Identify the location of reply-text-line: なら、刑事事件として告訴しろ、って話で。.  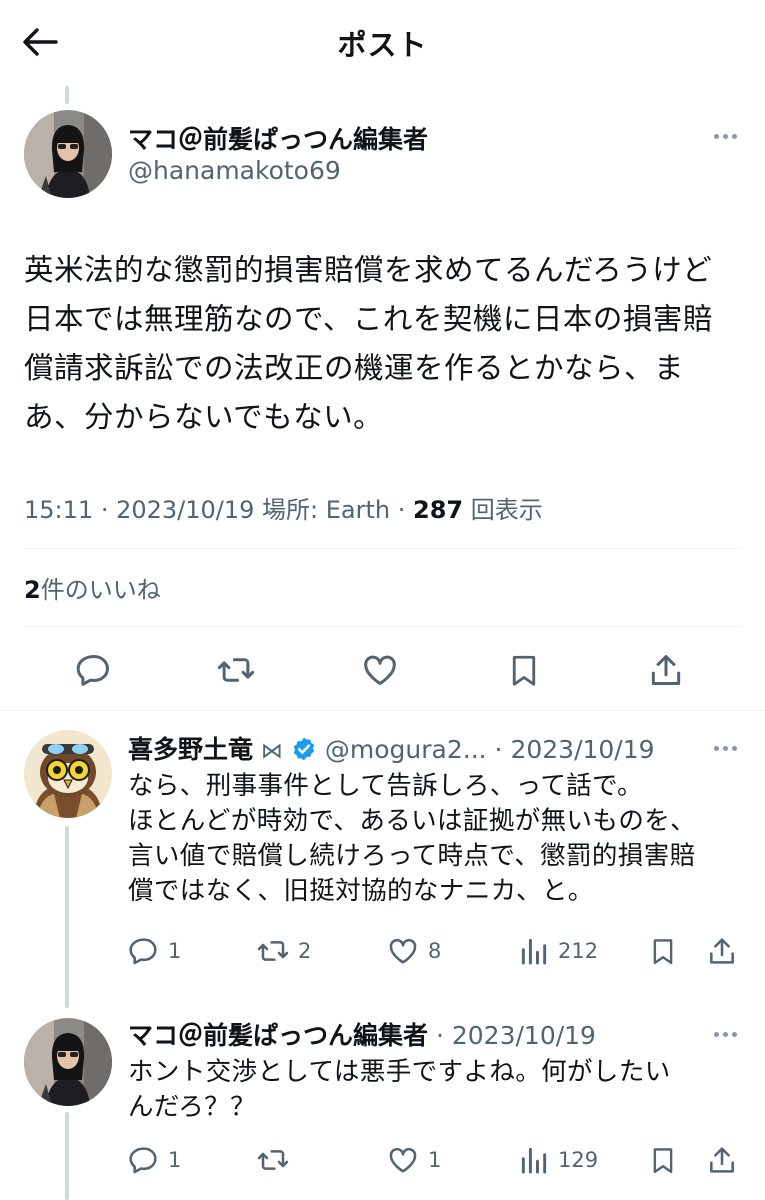
(385, 786).